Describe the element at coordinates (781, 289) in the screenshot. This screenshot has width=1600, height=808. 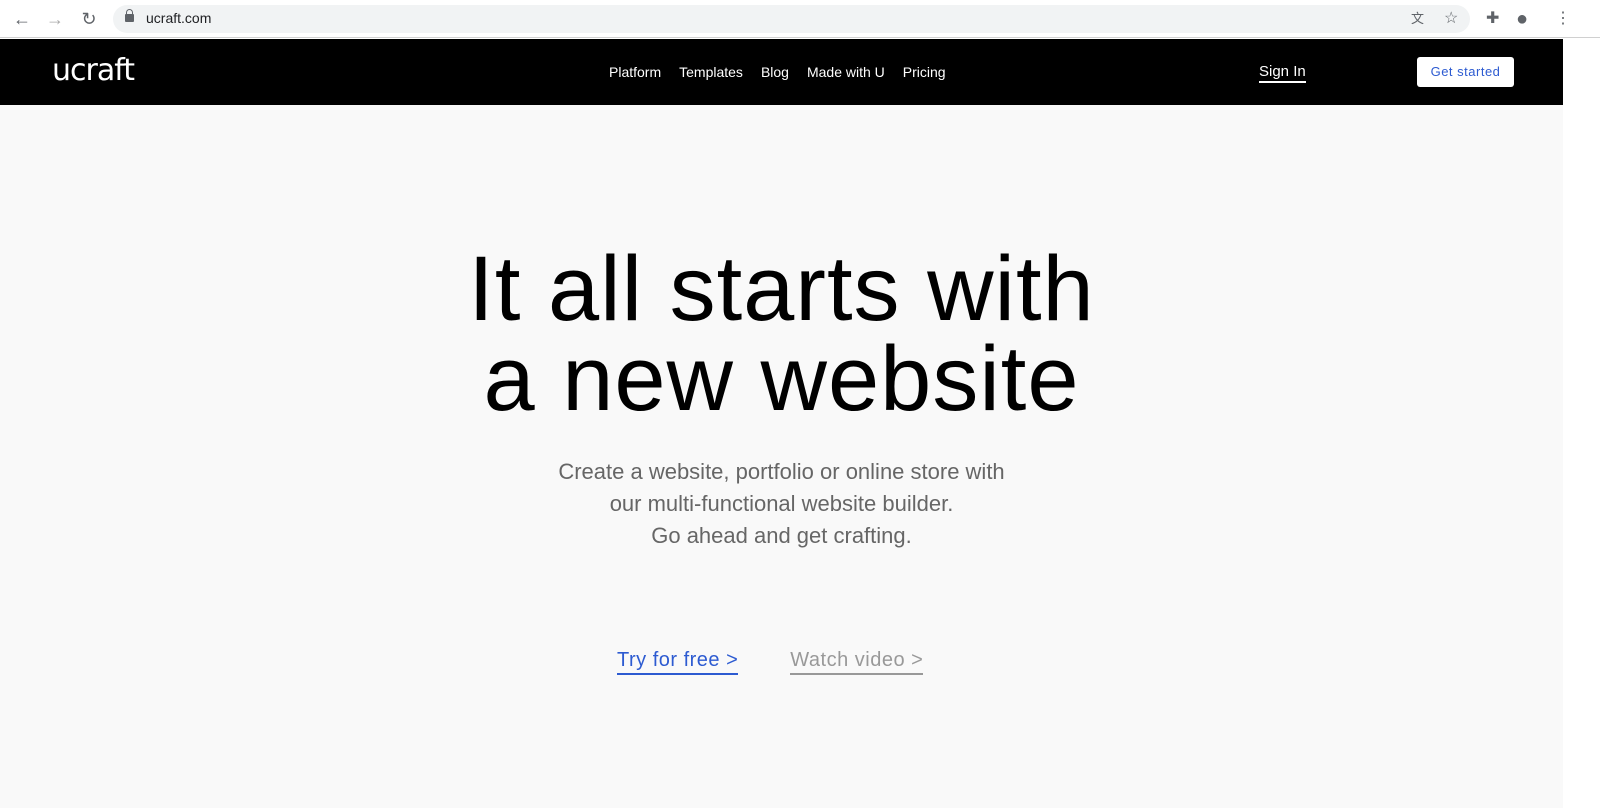
I see `title-line: It all starts with` at that location.